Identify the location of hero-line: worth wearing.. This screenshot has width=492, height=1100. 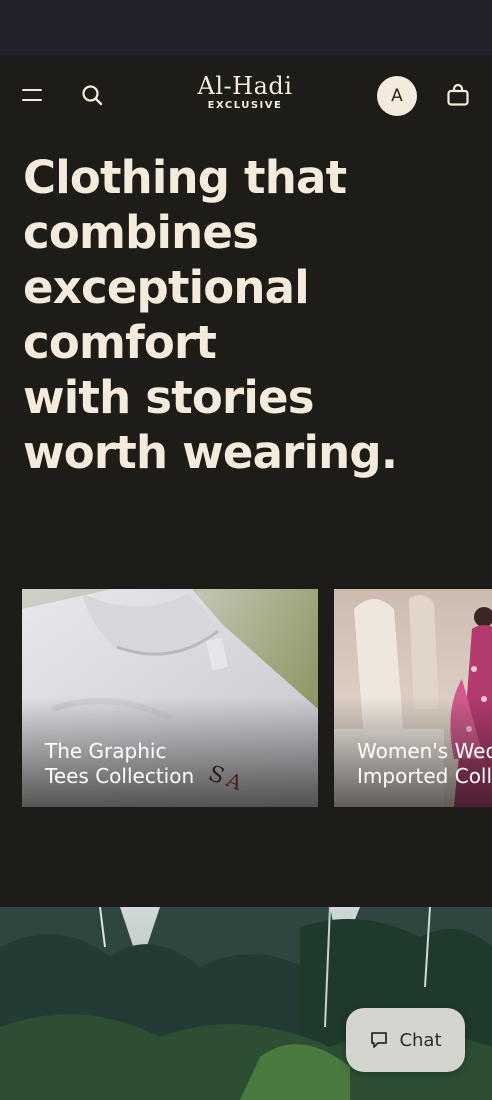
(210, 452).